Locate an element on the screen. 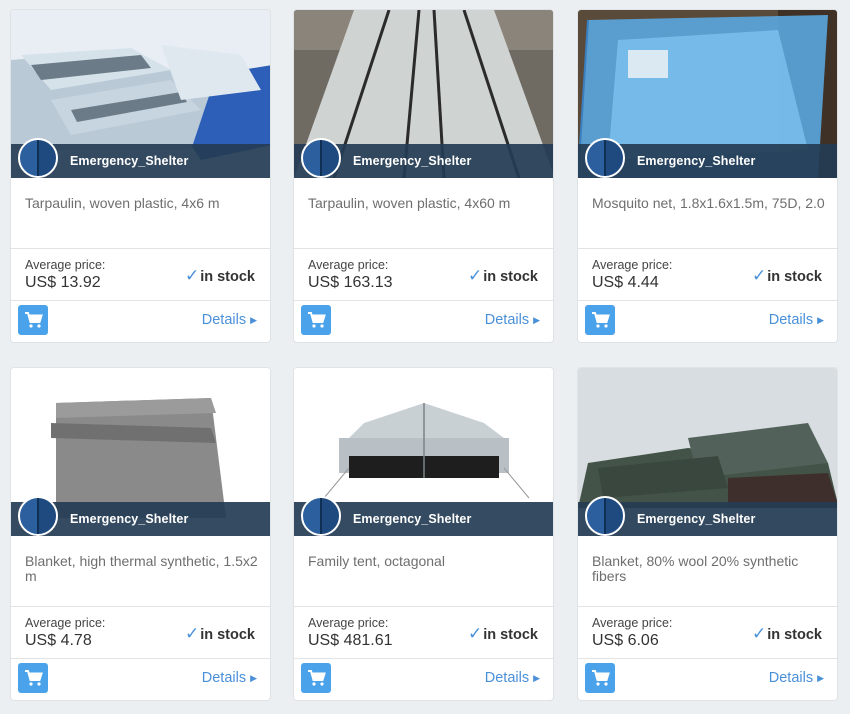  product-title: Tarpaulin, woven plastic, 4x6 m is located at coordinates (143, 203).